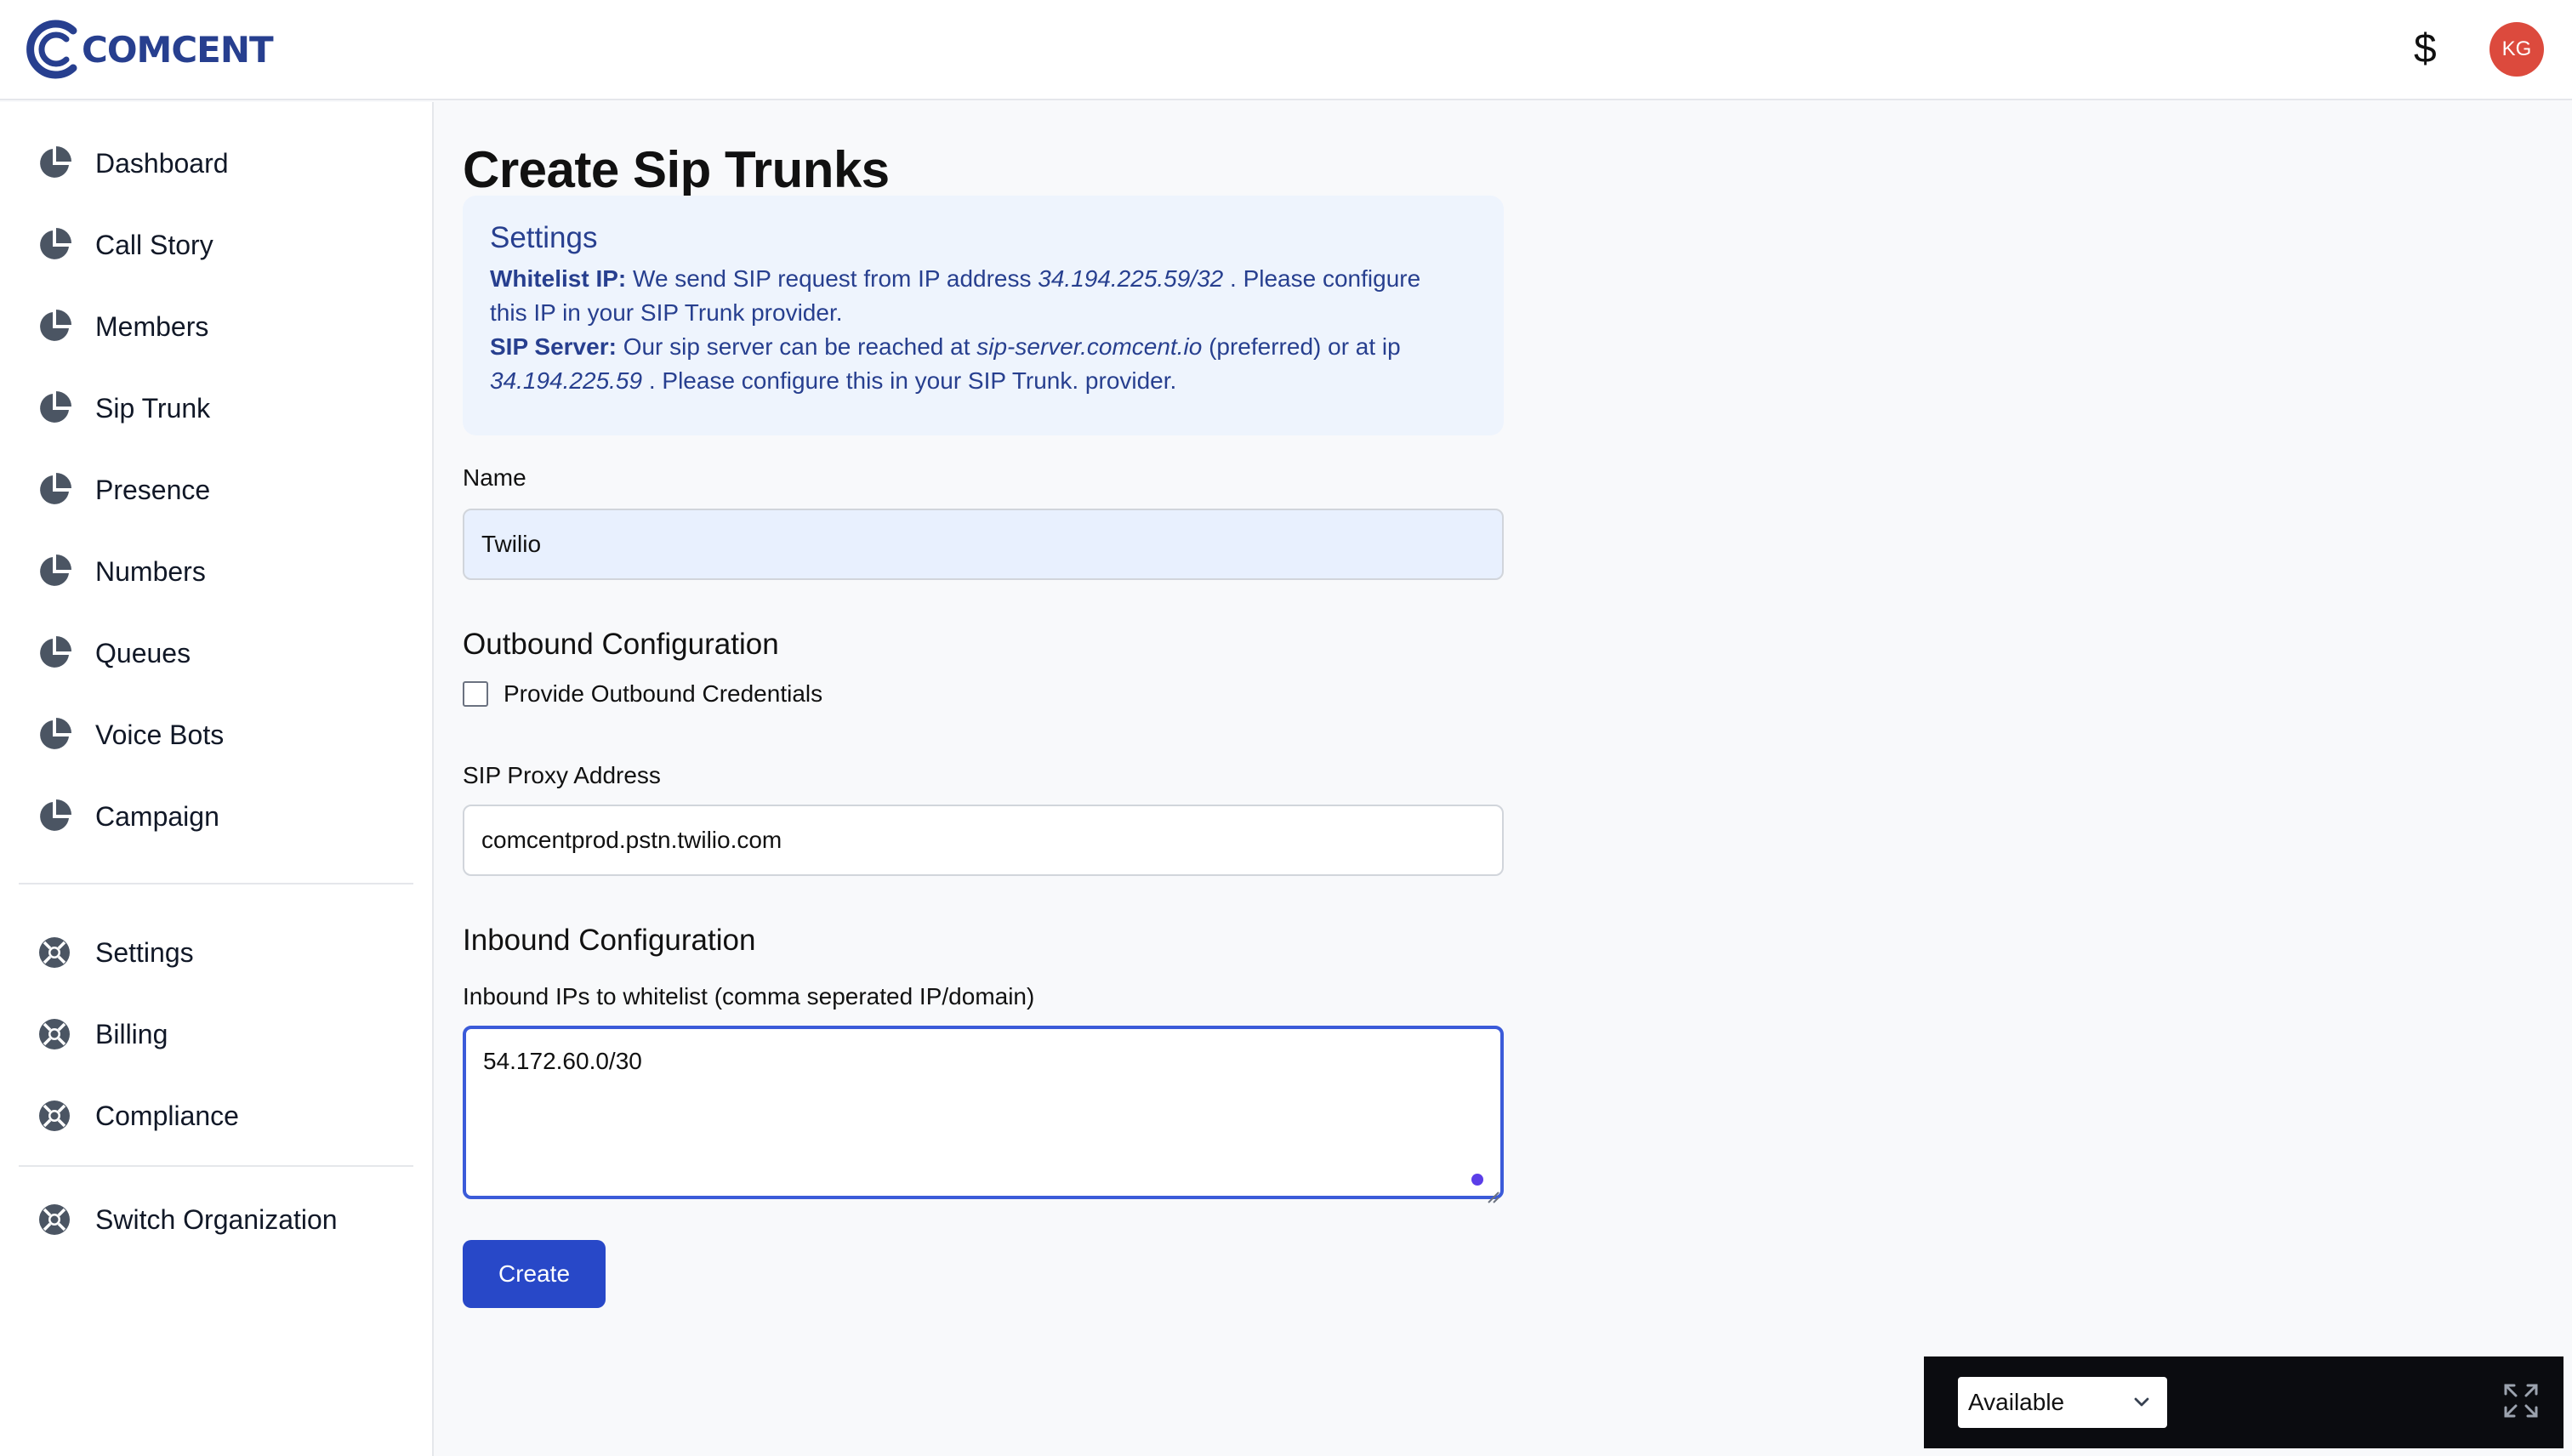 Image resolution: width=2572 pixels, height=1456 pixels. Describe the element at coordinates (797, 346) in the screenshot. I see `server-text: Our sip server can be reached at` at that location.